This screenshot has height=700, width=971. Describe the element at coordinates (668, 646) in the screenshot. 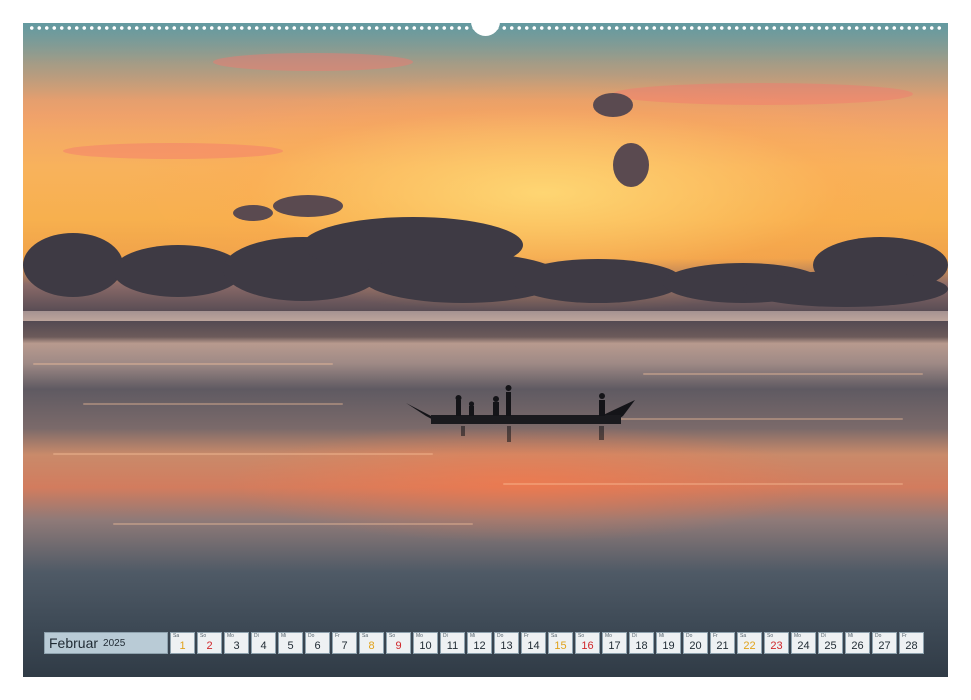

I see `day-number: 19` at that location.